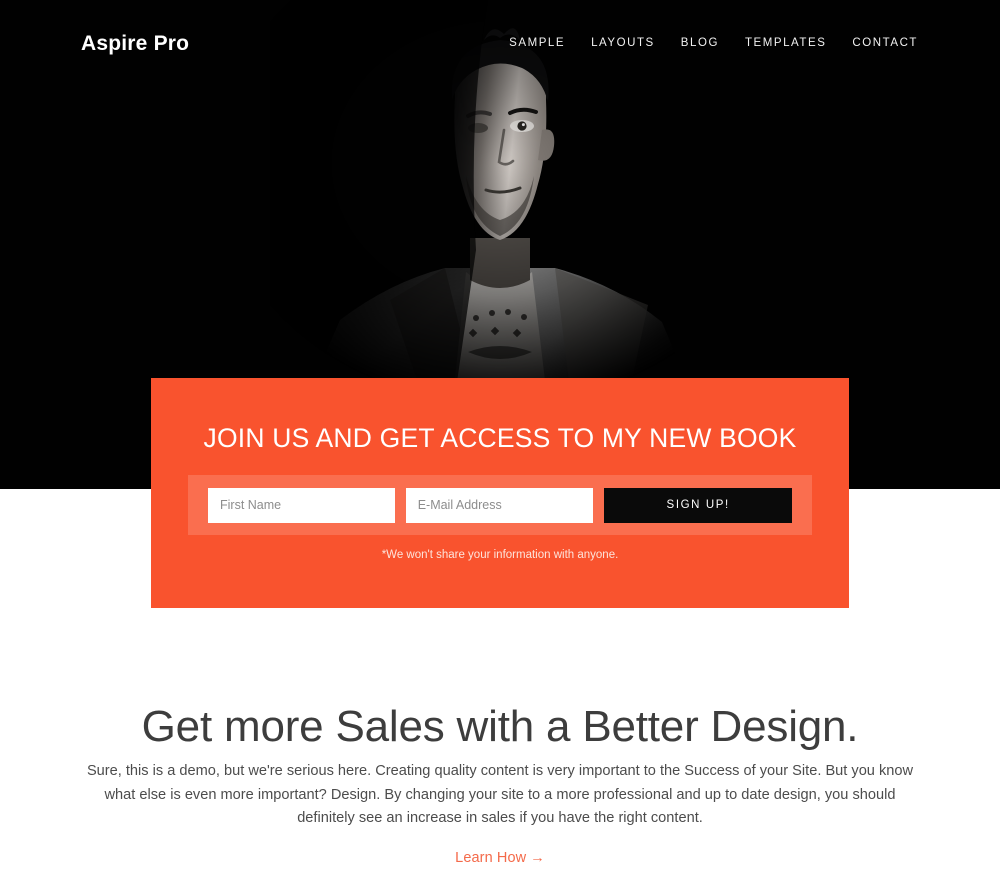 This screenshot has height=880, width=1000. I want to click on optin-form: SIGN UP!, so click(500, 505).